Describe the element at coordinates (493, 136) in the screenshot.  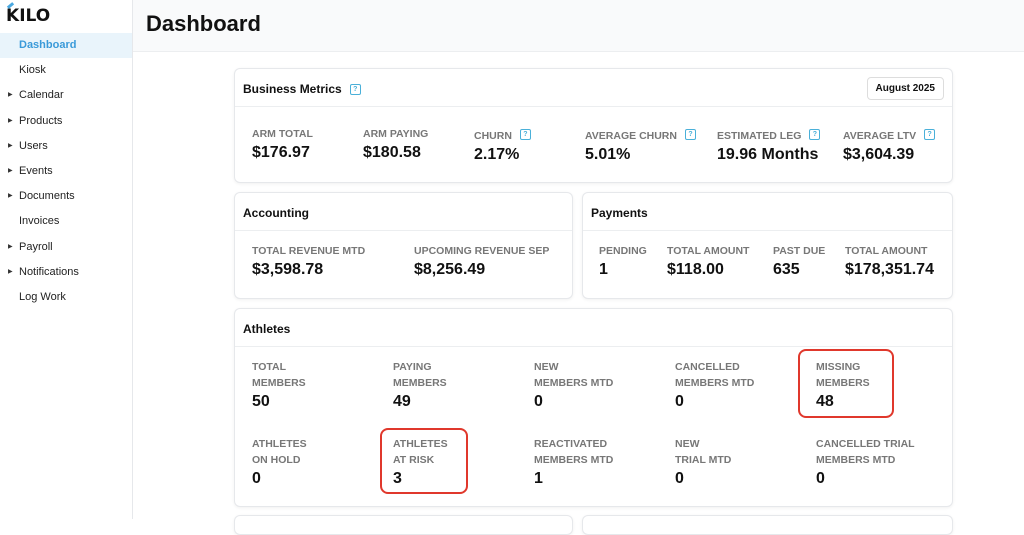
I see `metric-label: CHURN` at that location.